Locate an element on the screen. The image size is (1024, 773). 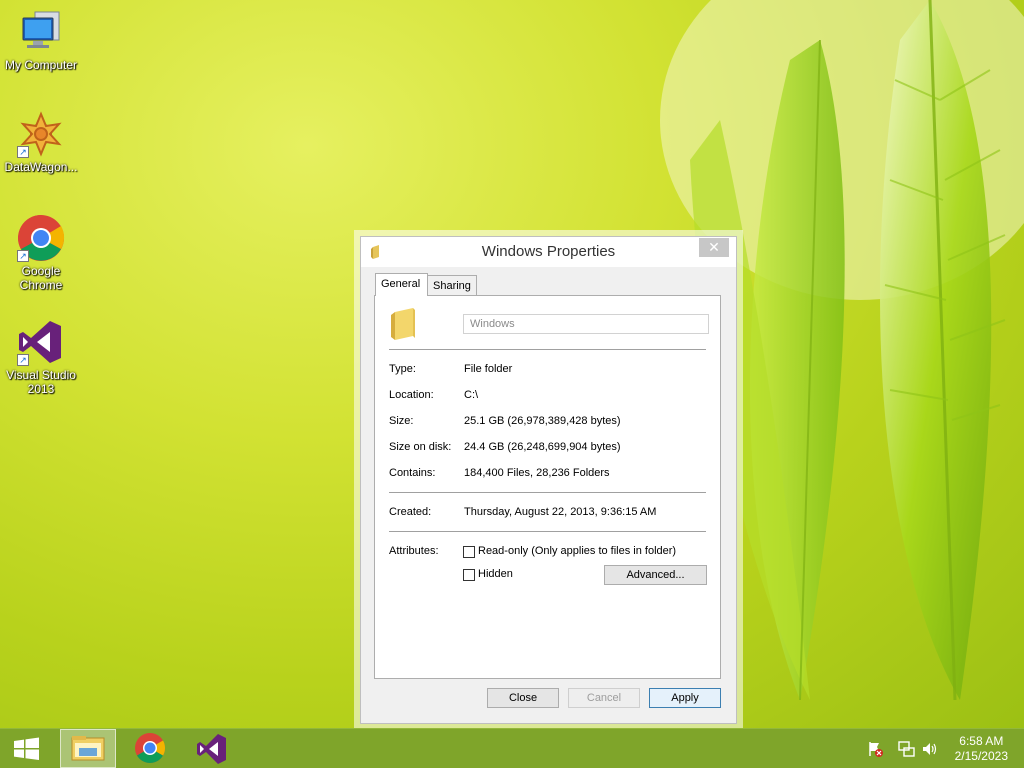
property-value: Thursday, August 22, 2013, 9:36:15 AM is located at coordinates (560, 512).